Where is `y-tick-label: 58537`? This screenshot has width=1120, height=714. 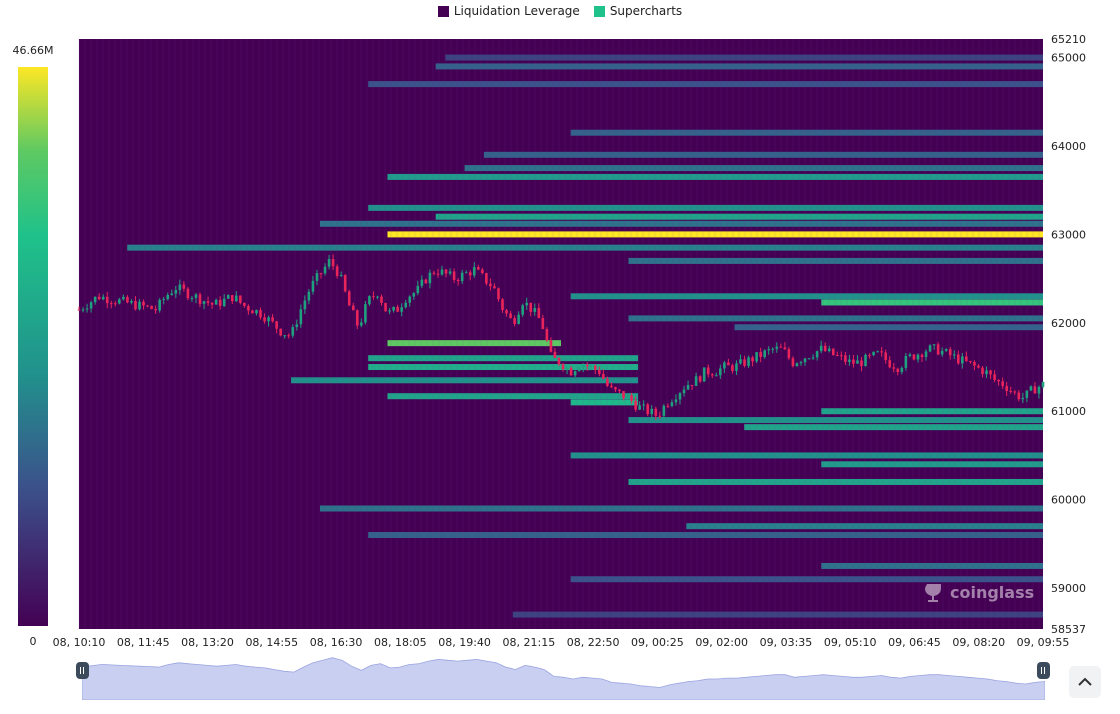 y-tick-label: 58537 is located at coordinates (1068, 629).